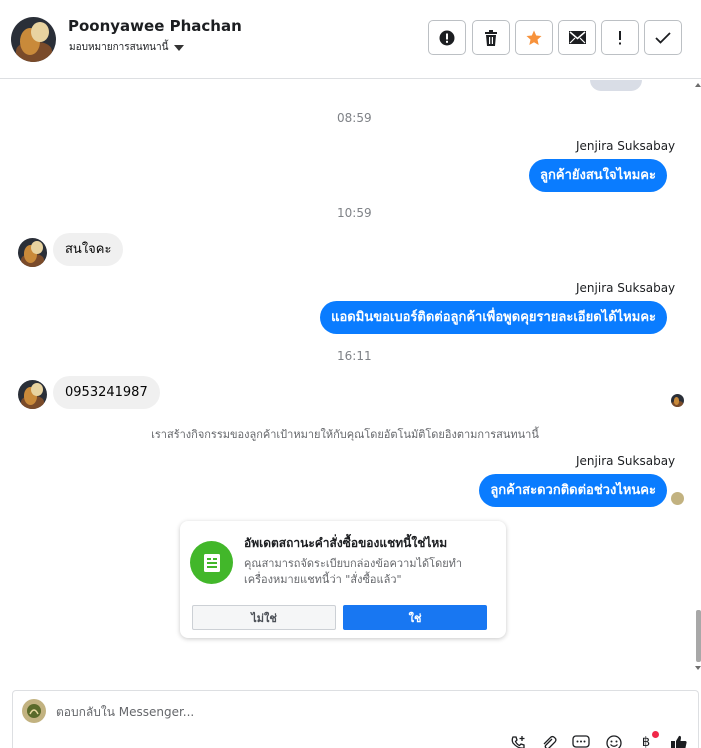  What do you see at coordinates (119, 47) in the screenshot?
I see `assign-label: มอบหมายการสนทนานี้` at bounding box center [119, 47].